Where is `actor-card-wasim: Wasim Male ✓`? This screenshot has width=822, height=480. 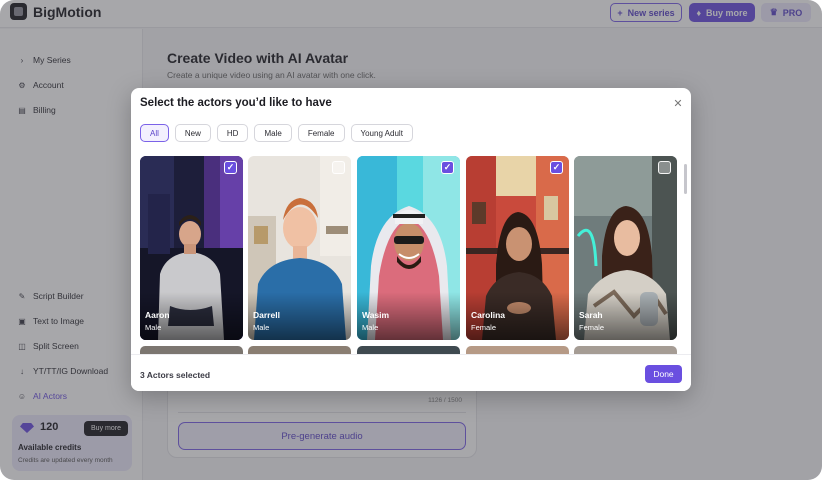
actor-card-wasim: Wasim Male ✓ is located at coordinates (408, 248).